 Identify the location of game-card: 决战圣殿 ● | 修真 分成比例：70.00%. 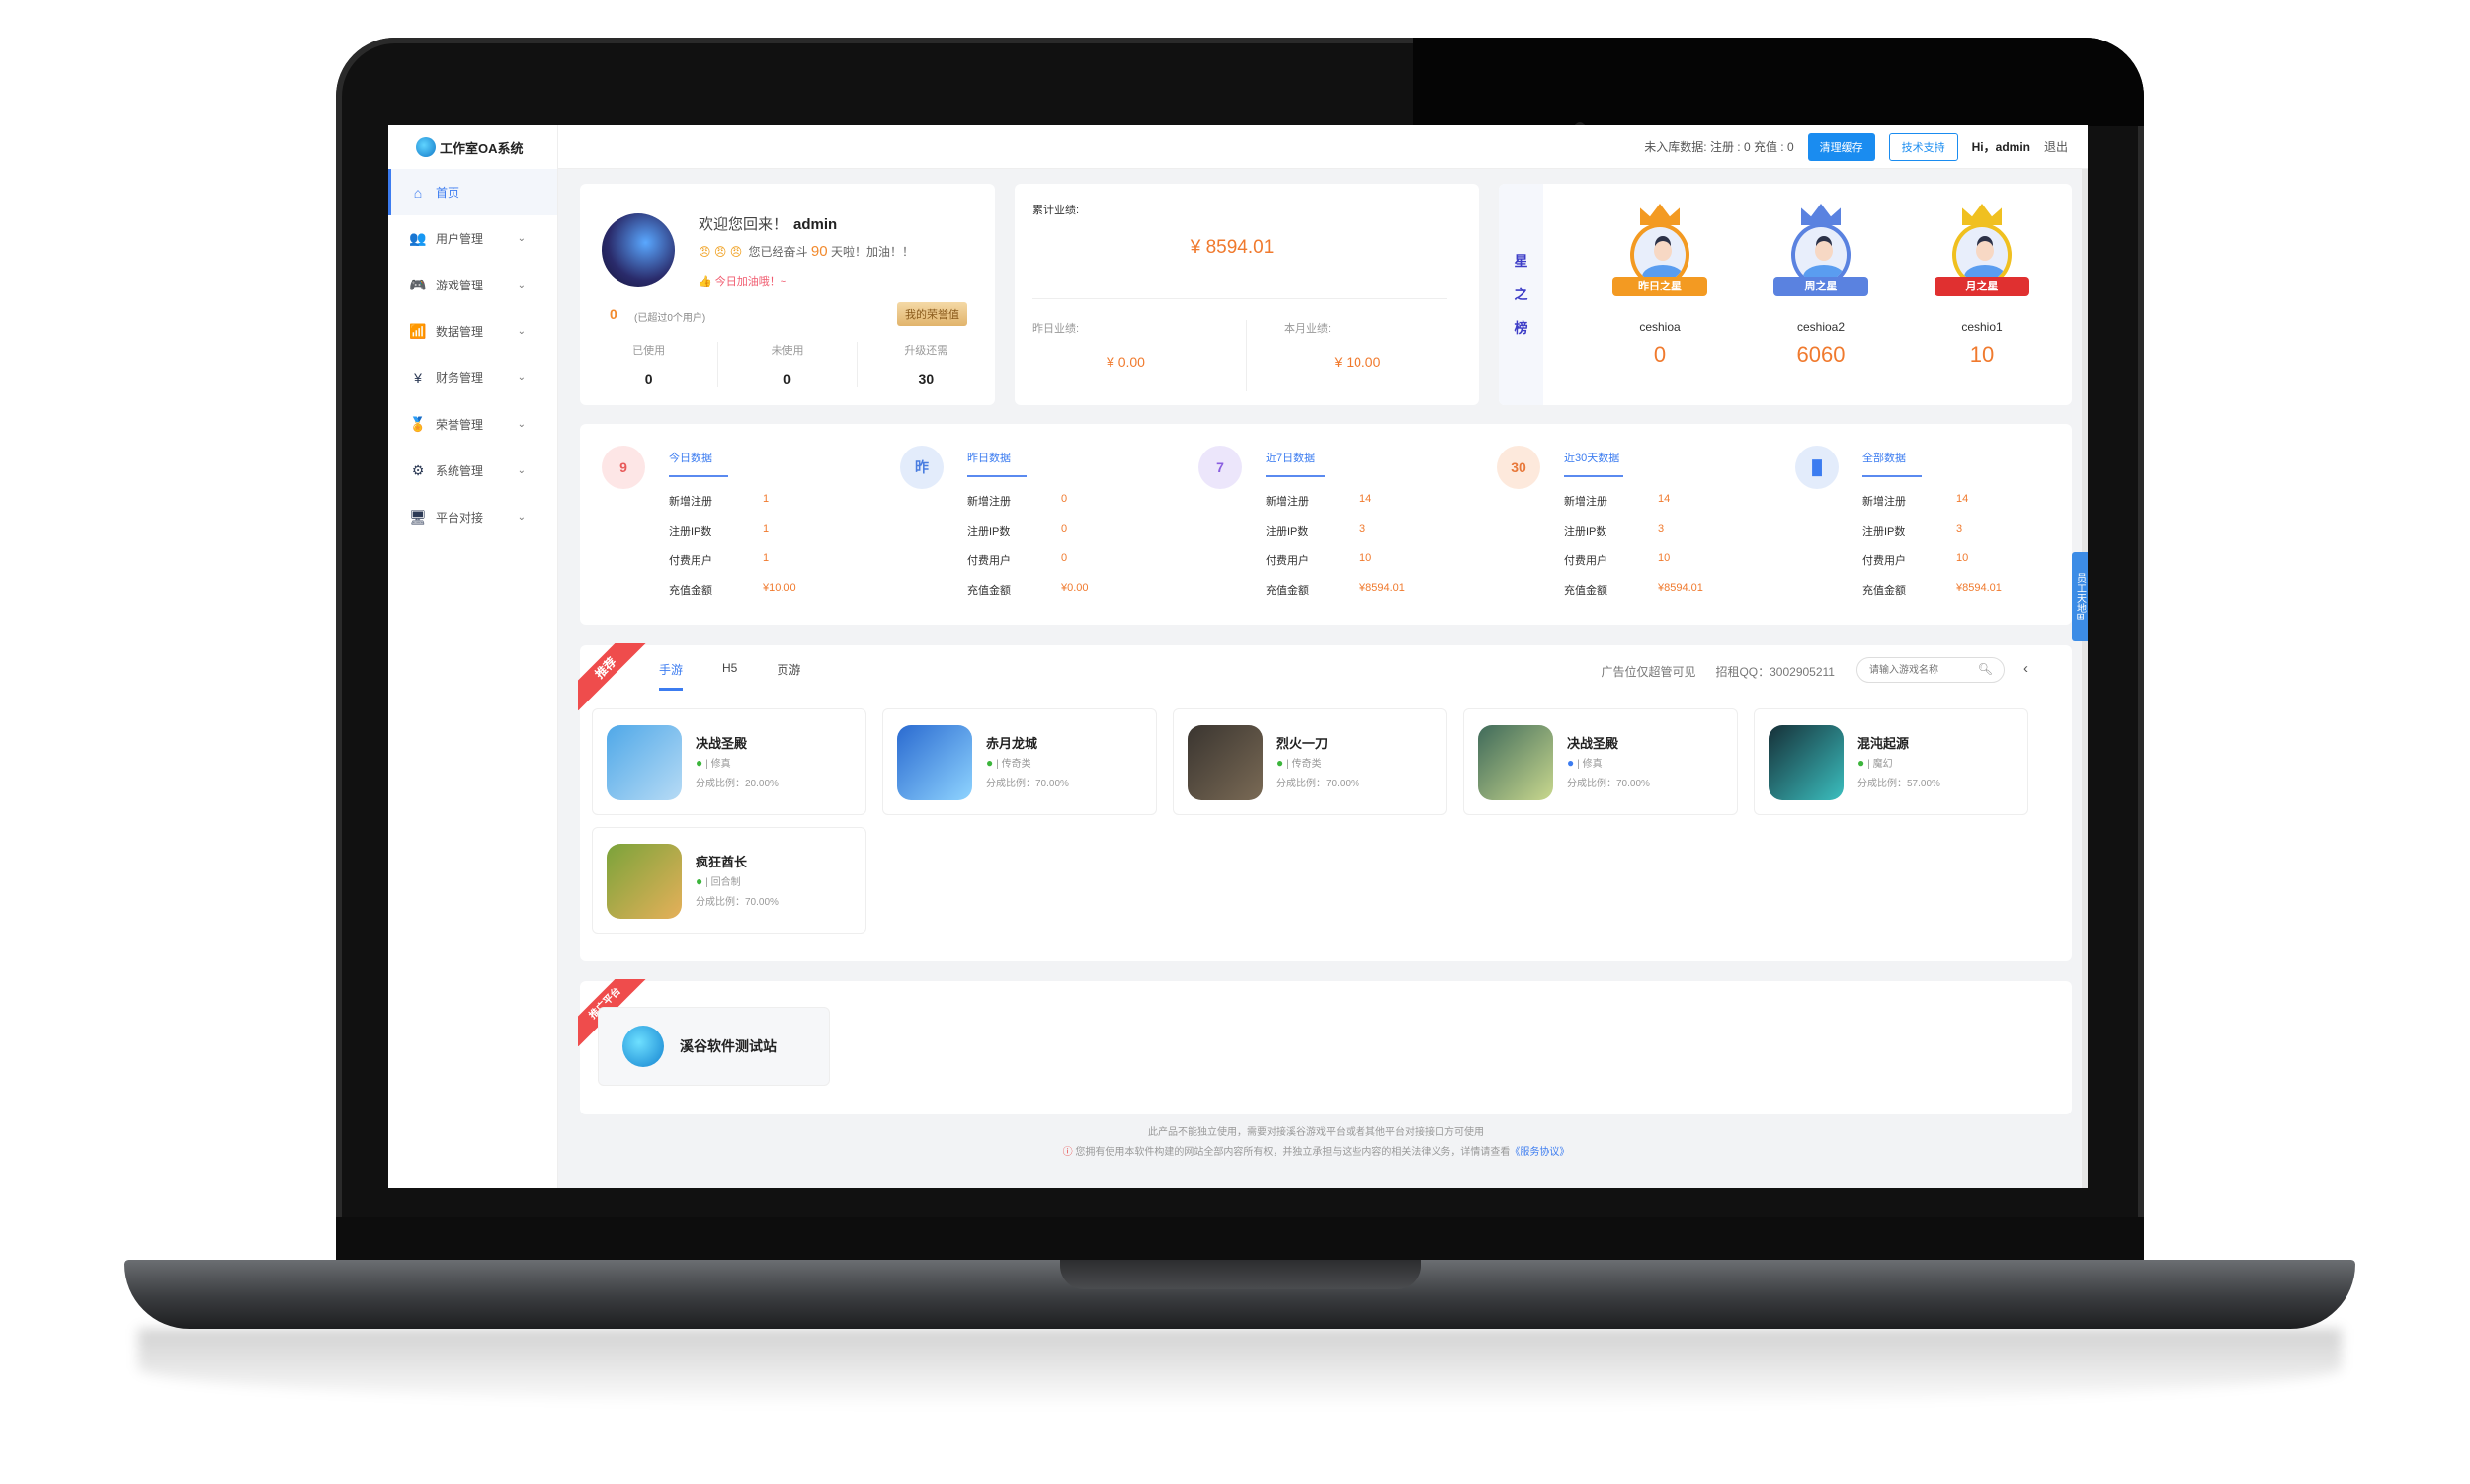
(1600, 761).